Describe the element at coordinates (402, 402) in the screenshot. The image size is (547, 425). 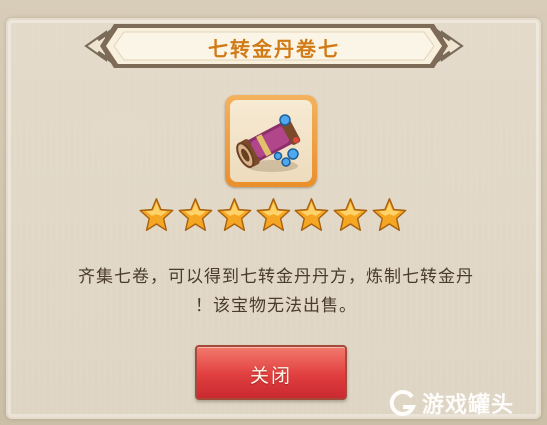
I see `watermark-logo-icon` at that location.